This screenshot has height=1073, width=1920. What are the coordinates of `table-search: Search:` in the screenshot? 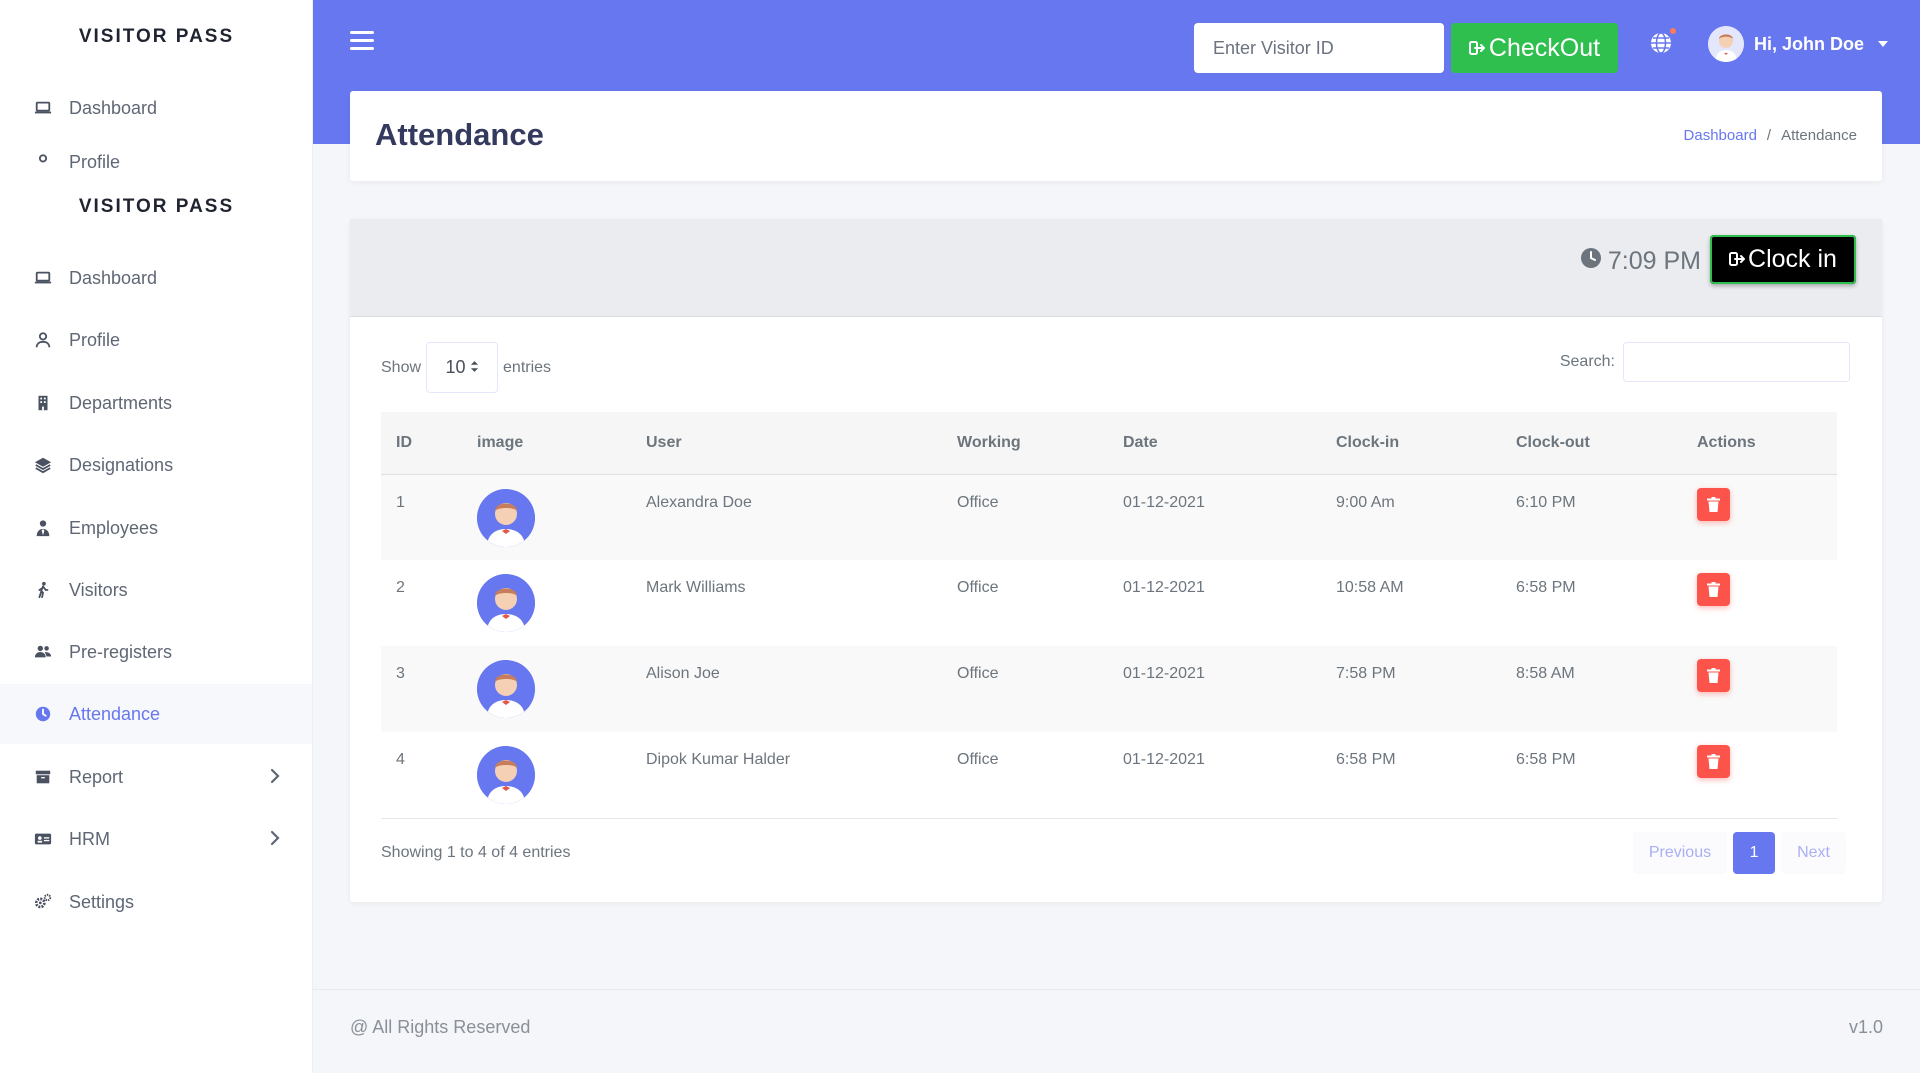 It's located at (1705, 362).